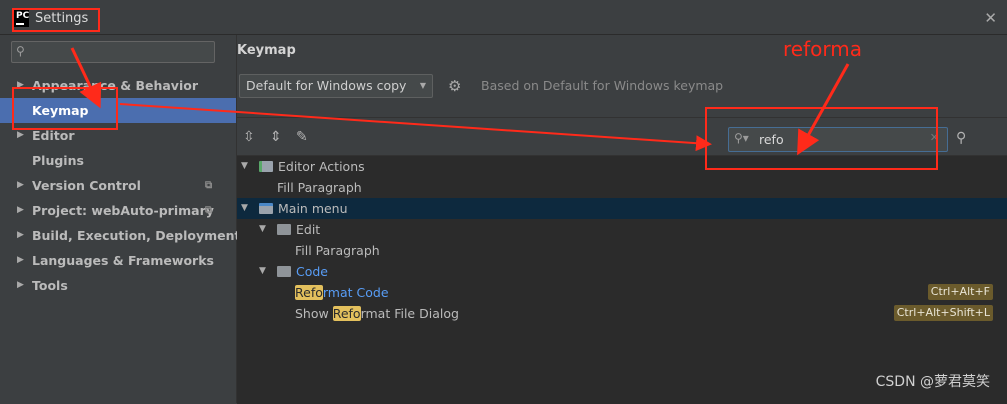  Describe the element at coordinates (823, 109) in the screenshot. I see `annotation-arrow-label-to-filter` at that location.